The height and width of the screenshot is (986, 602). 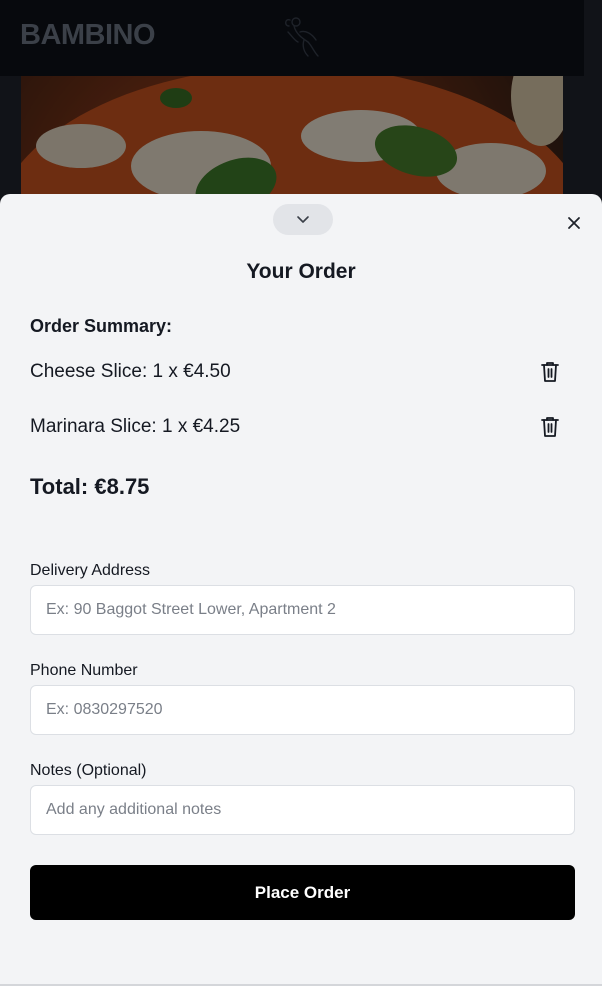 I want to click on notes-label: Notes (Optional), so click(x=88, y=770).